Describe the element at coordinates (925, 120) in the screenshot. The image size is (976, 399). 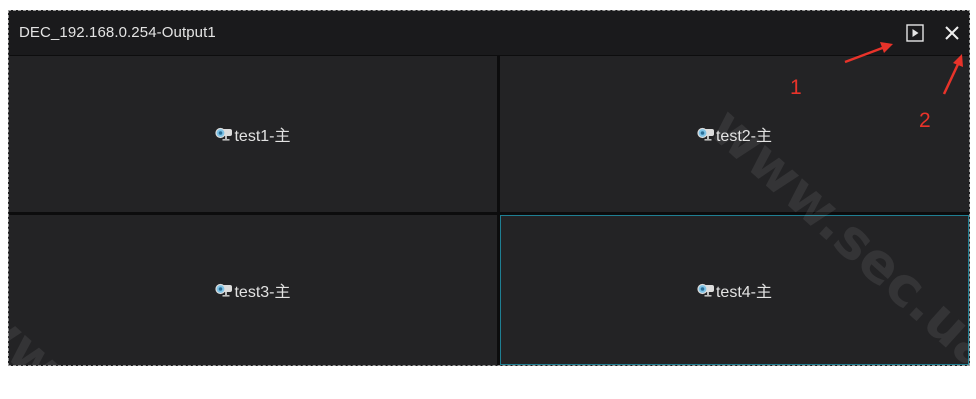
I see `annotation-marker-2: 2` at that location.